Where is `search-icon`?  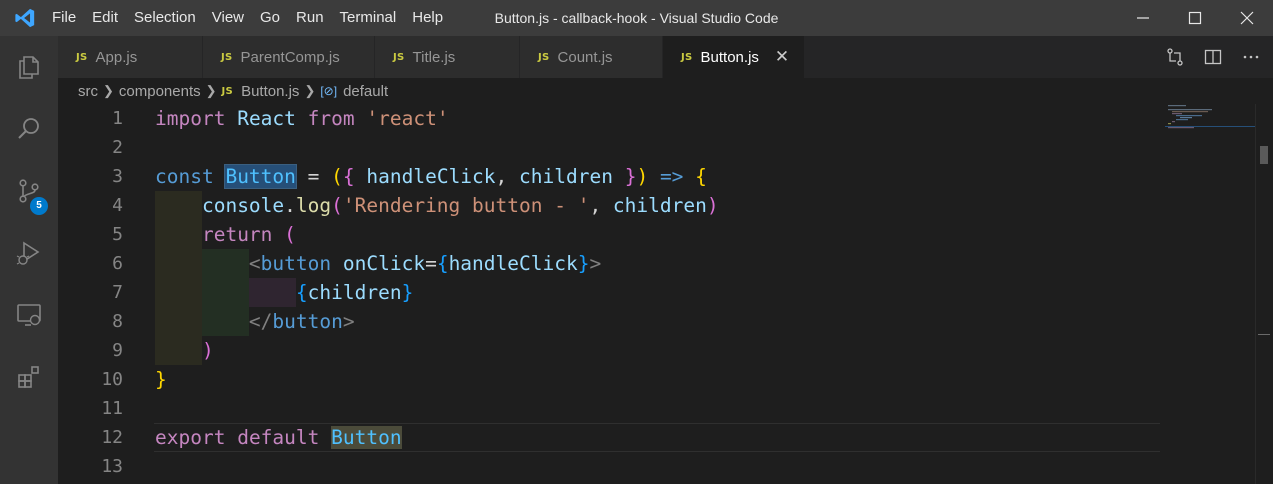
search-icon is located at coordinates (29, 129).